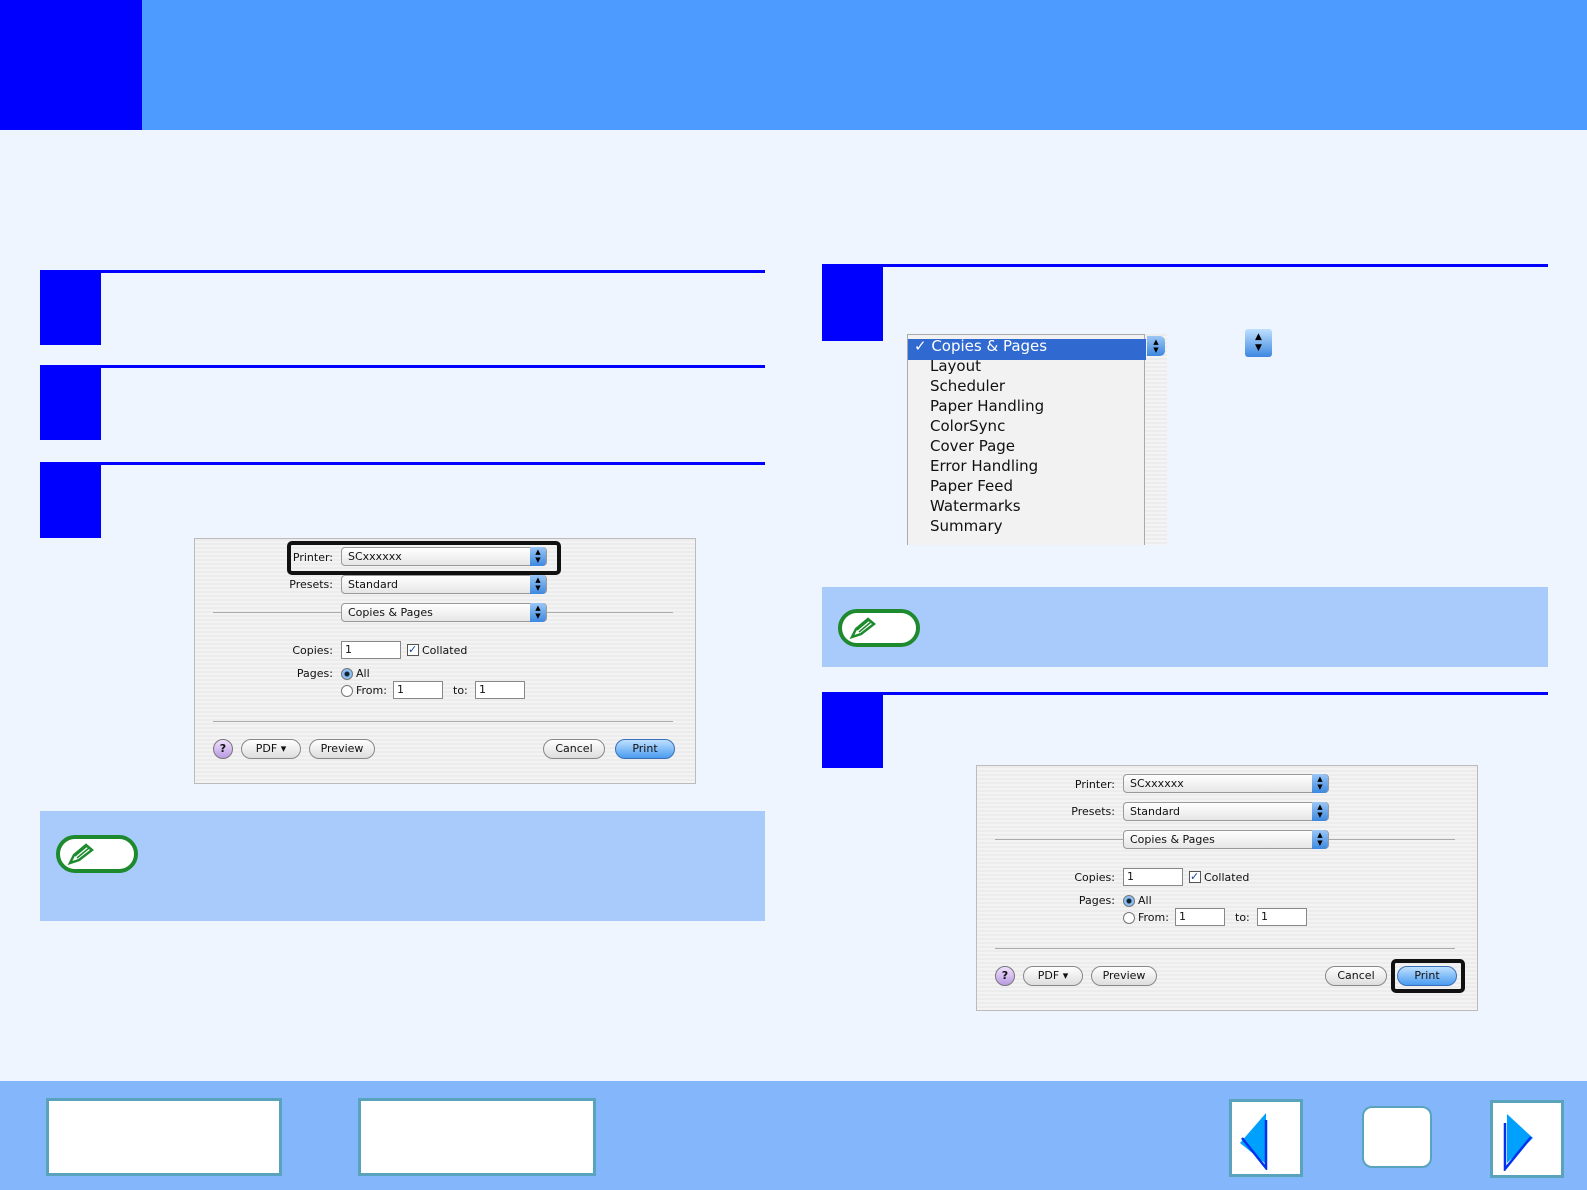 This screenshot has height=1190, width=1587. I want to click on chapter-marker, so click(71, 65).